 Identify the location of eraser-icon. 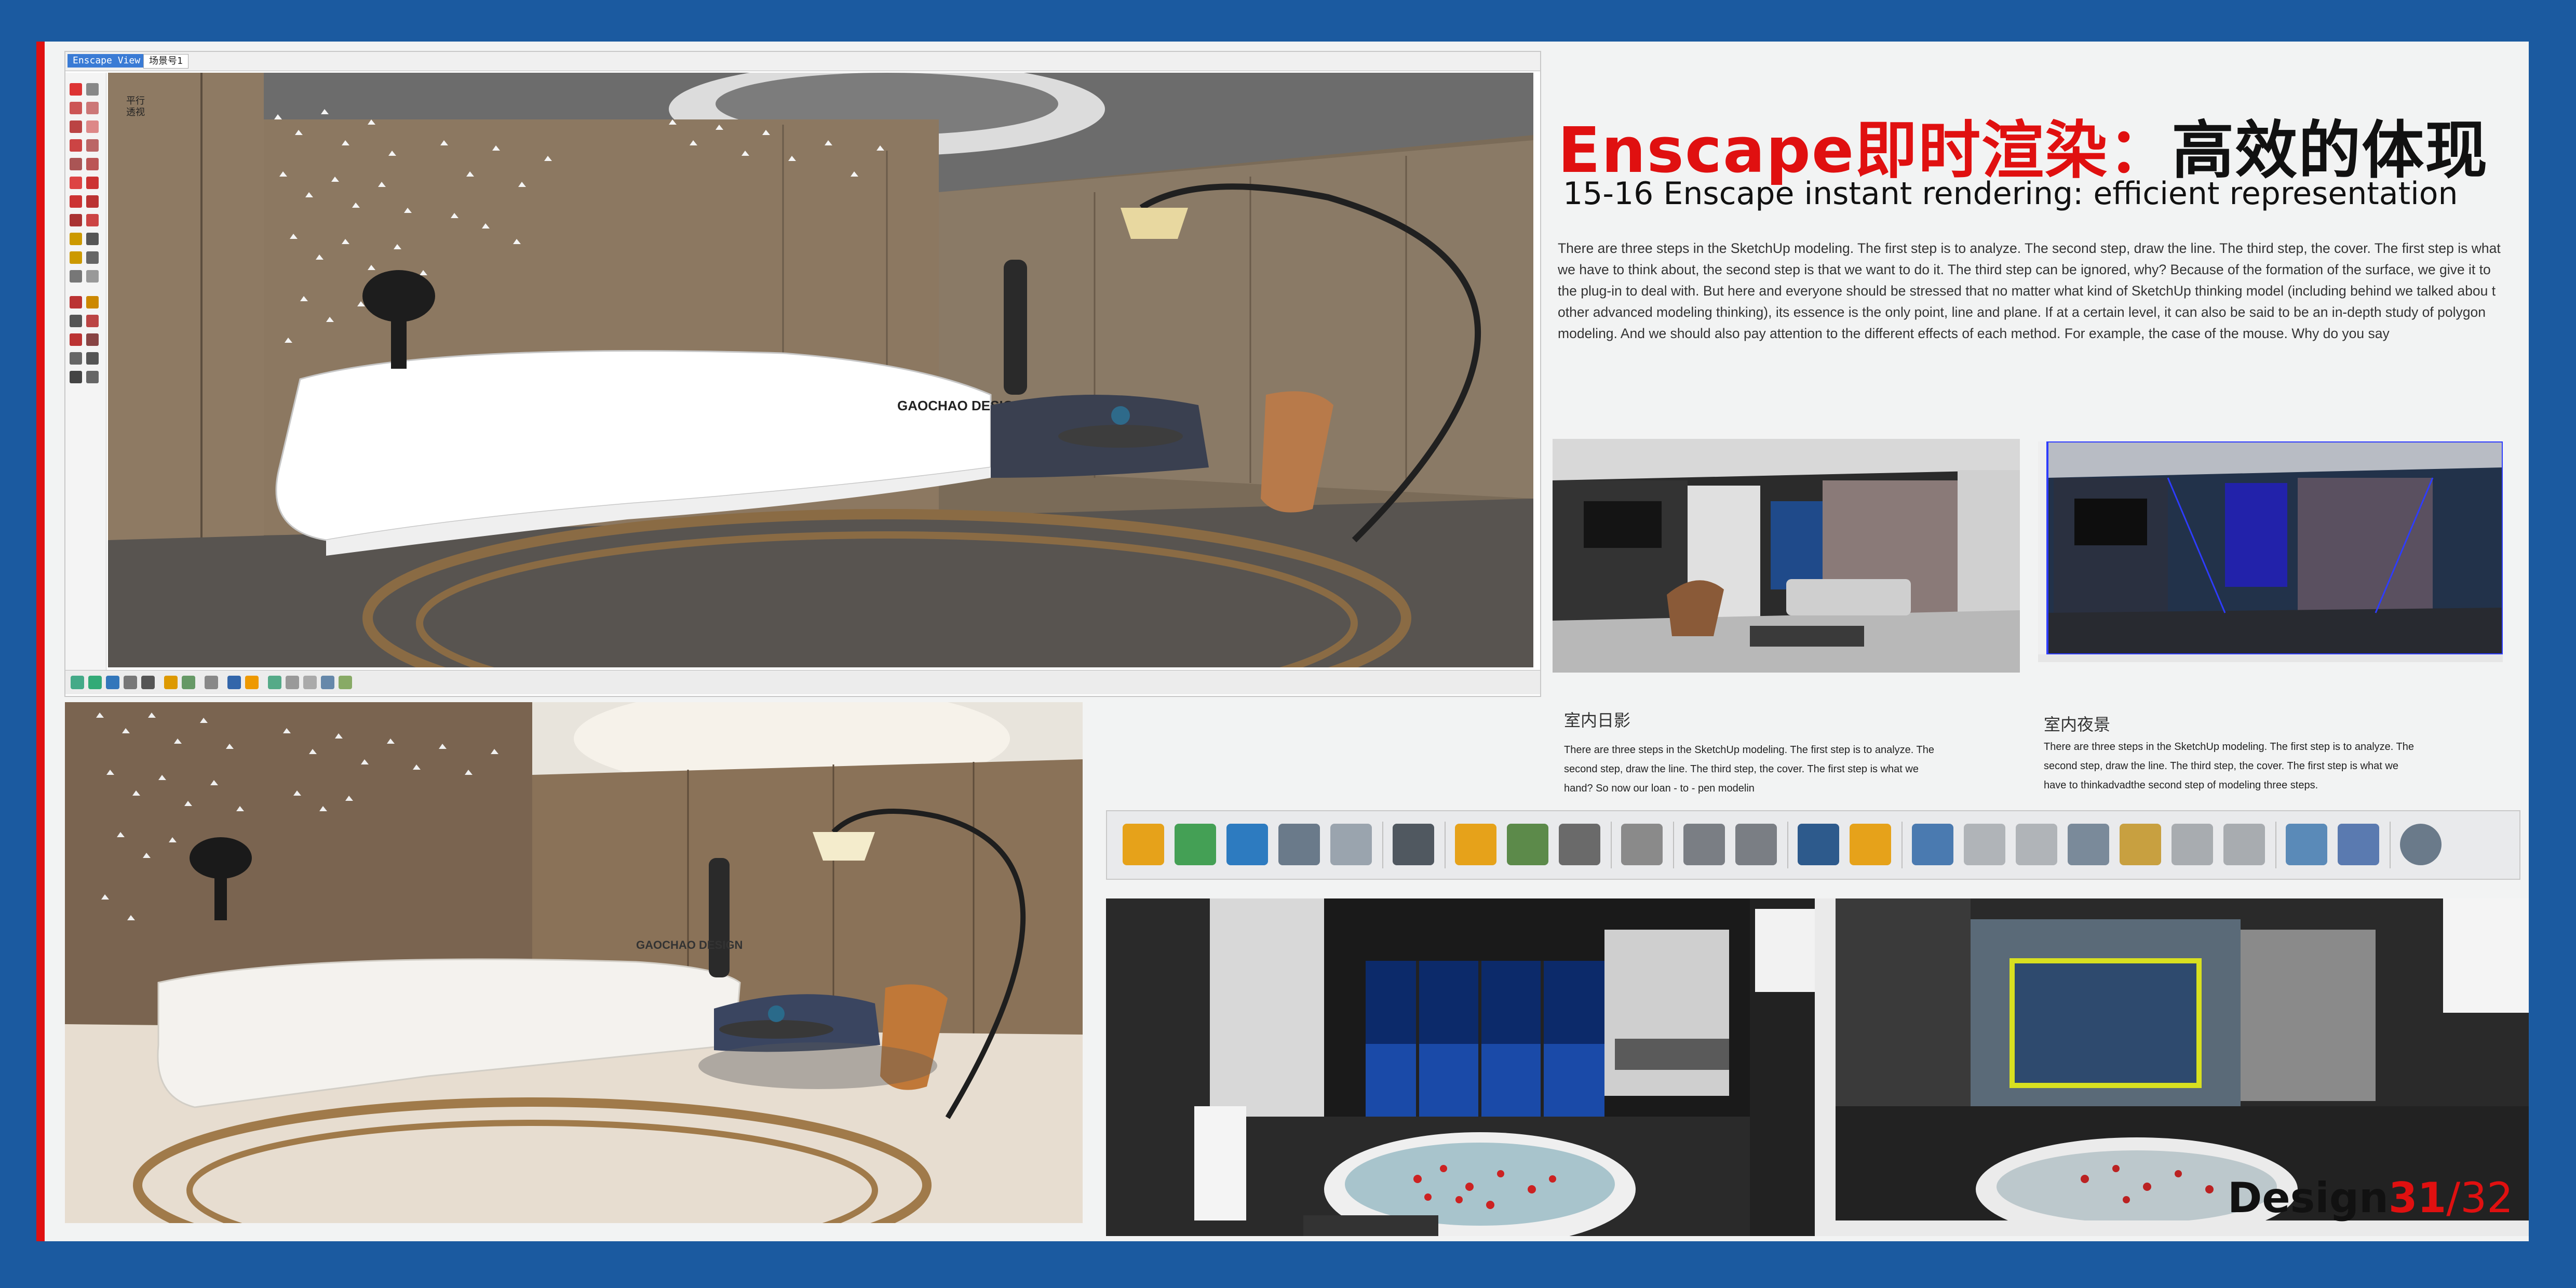
(92, 90).